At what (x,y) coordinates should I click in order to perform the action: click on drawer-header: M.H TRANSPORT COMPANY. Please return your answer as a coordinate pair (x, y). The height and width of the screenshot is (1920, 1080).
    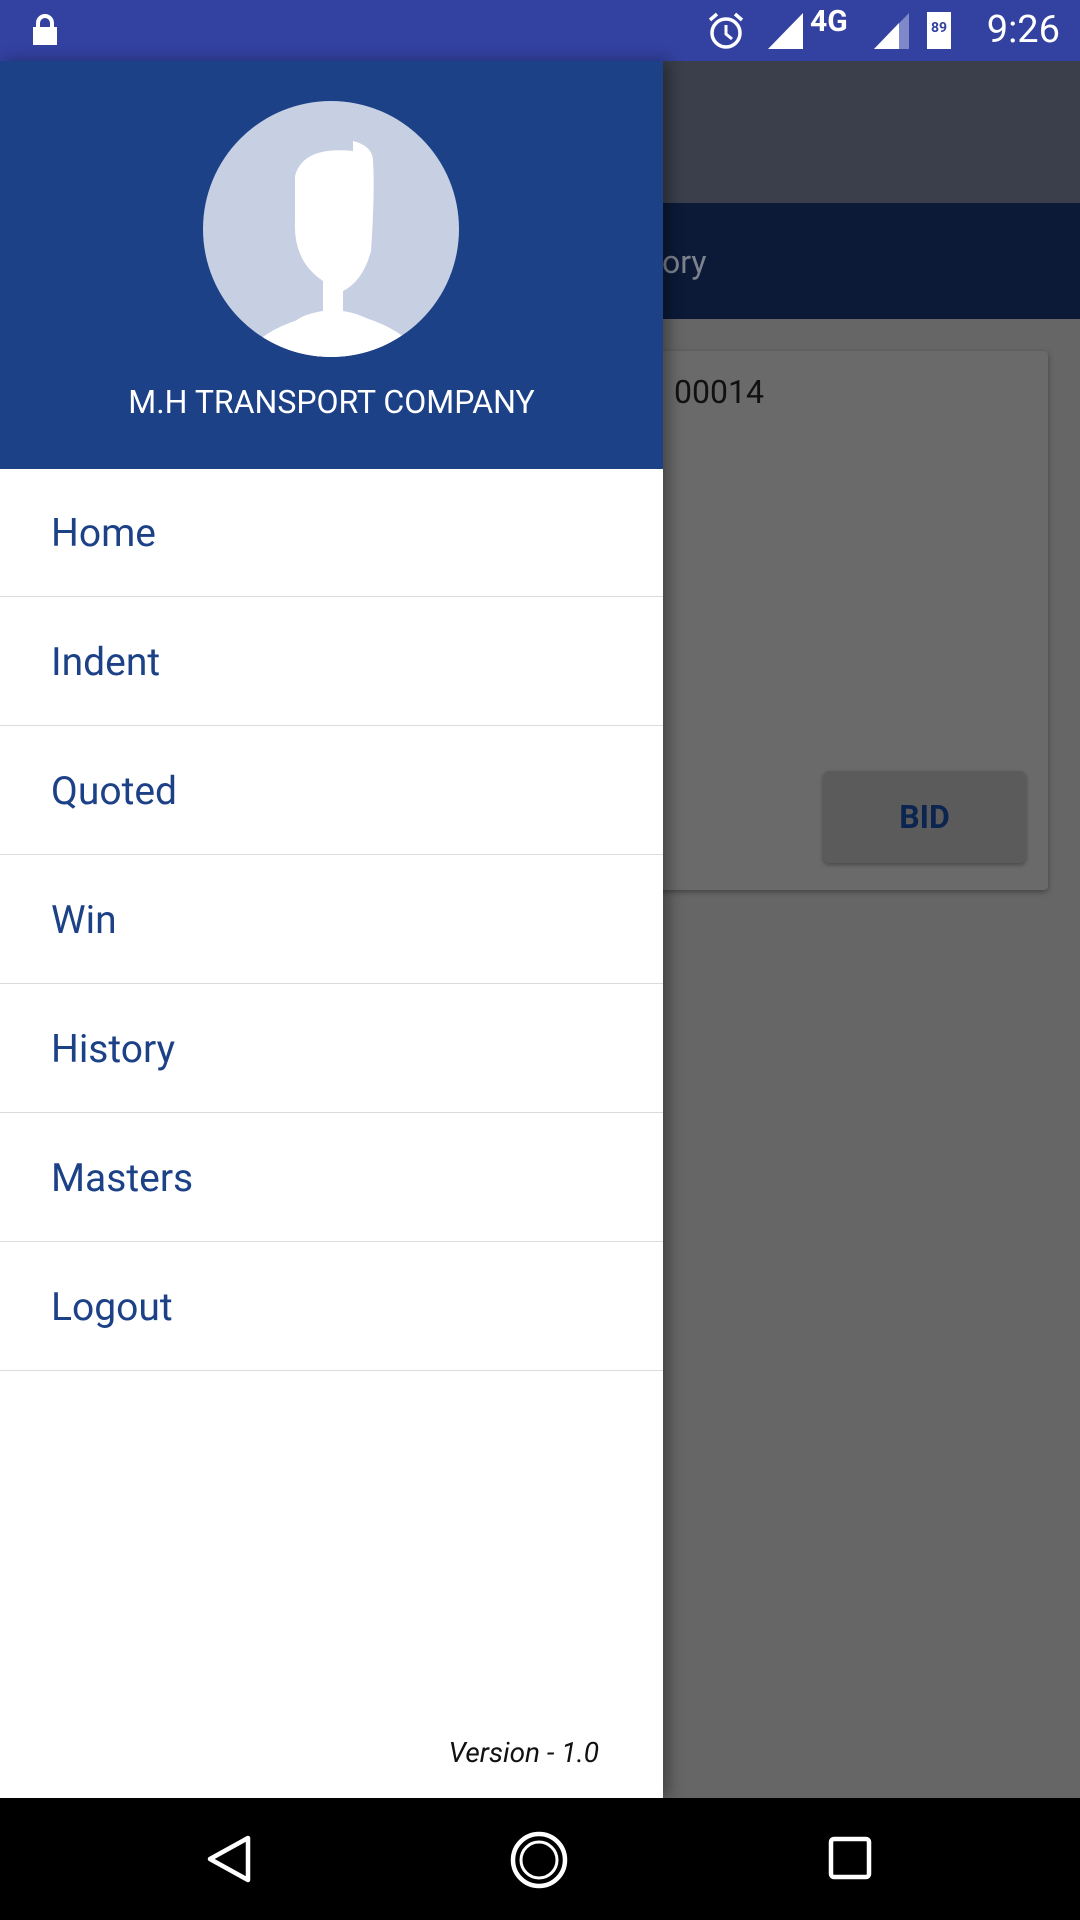
    Looking at the image, I should click on (331, 265).